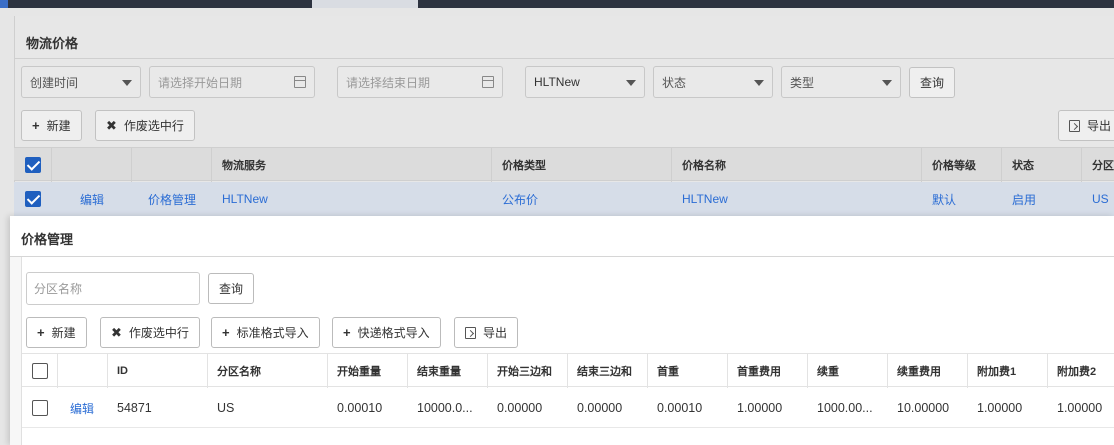 This screenshot has height=445, width=1114. Describe the element at coordinates (944, 199) in the screenshot. I see `level-cell: 默认` at that location.